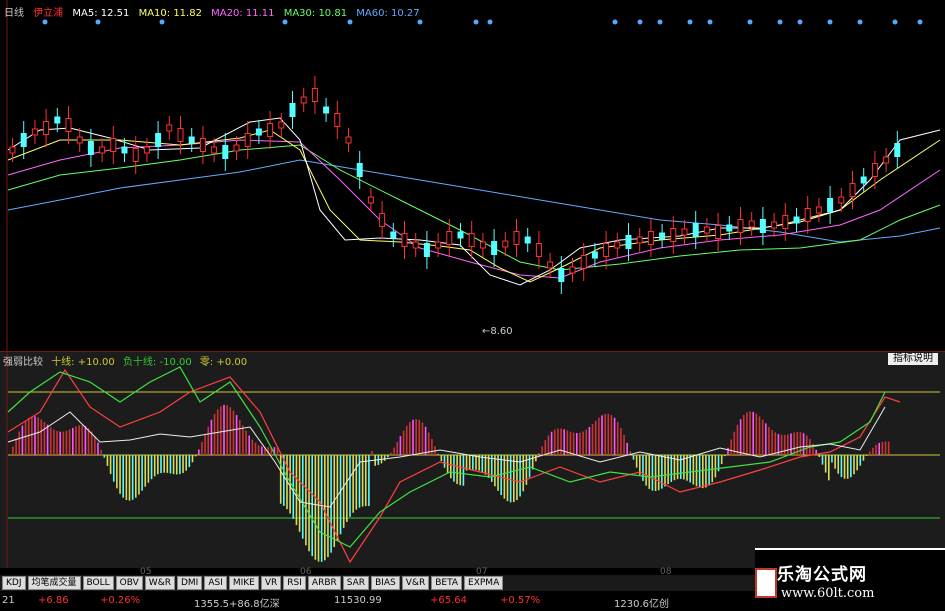 The width and height of the screenshot is (945, 611). What do you see at coordinates (189, 583) in the screenshot?
I see `tab-dmi: DMI` at bounding box center [189, 583].